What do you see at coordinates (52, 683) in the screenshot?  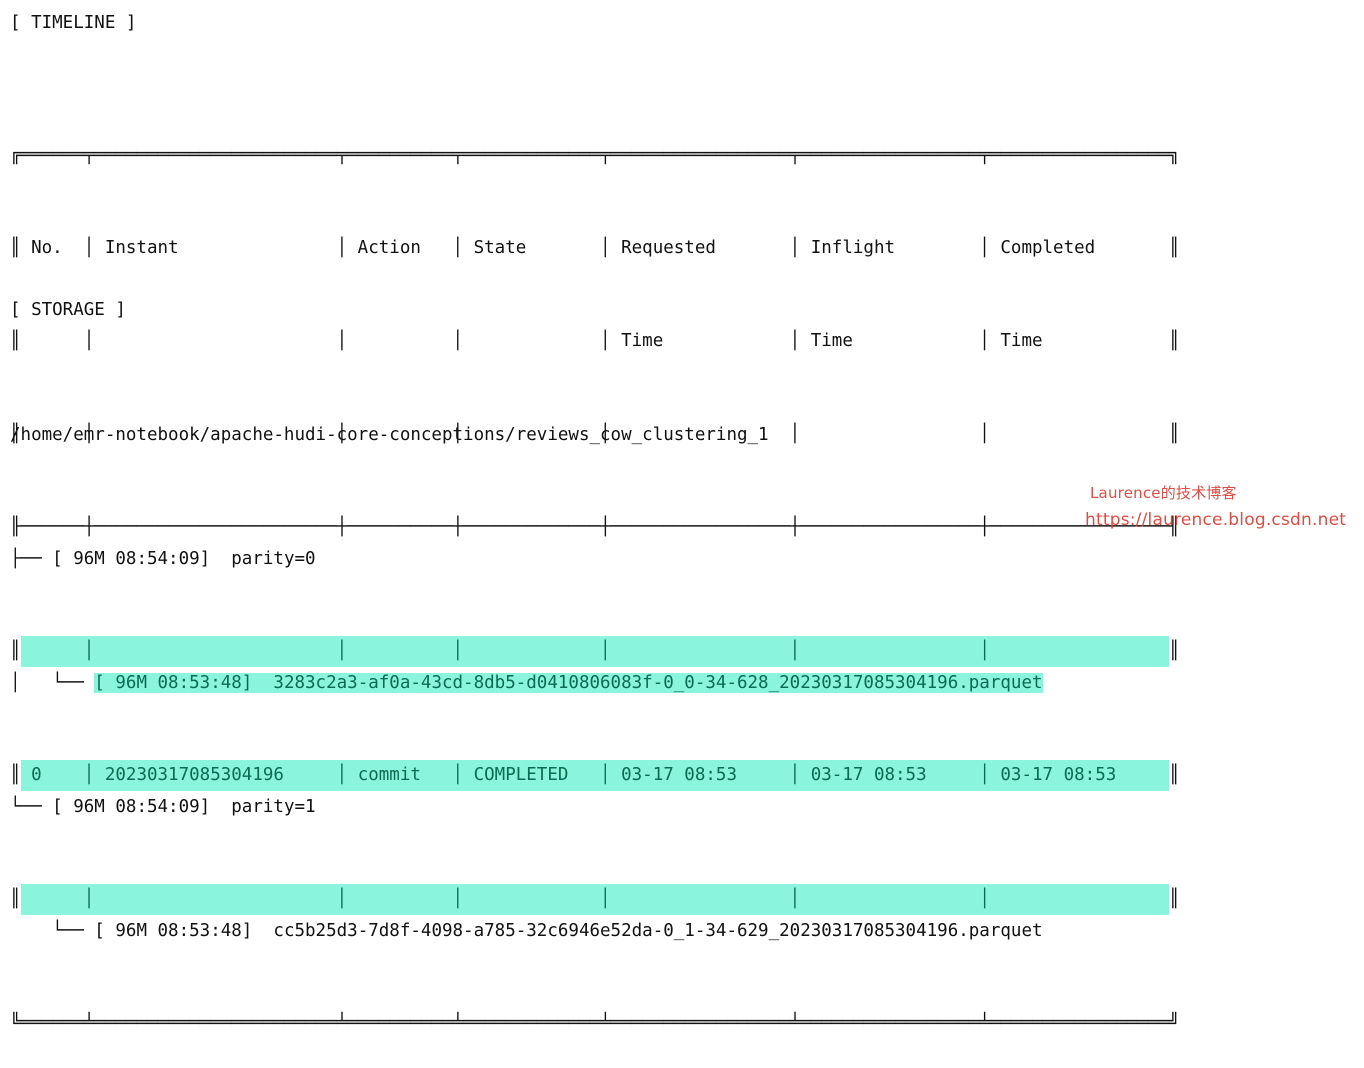 I see `tree-branch-icon: │ └──` at bounding box center [52, 683].